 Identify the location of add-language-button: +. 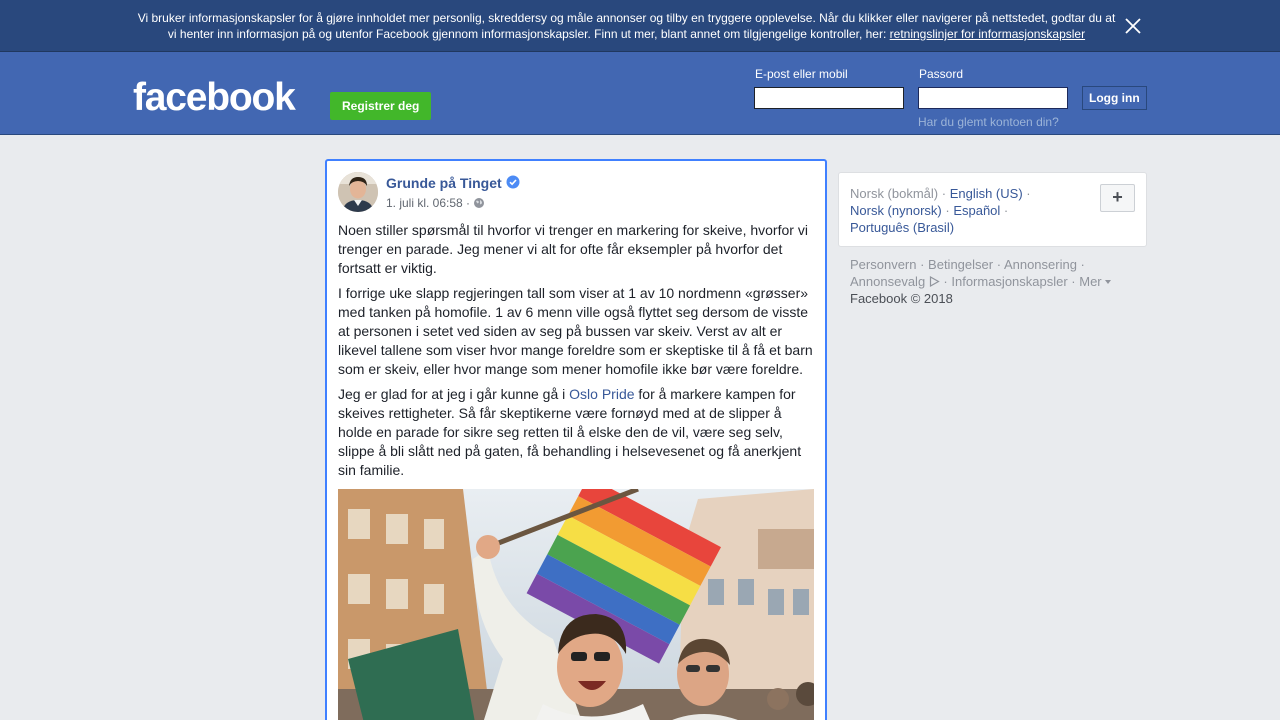
(1117, 198).